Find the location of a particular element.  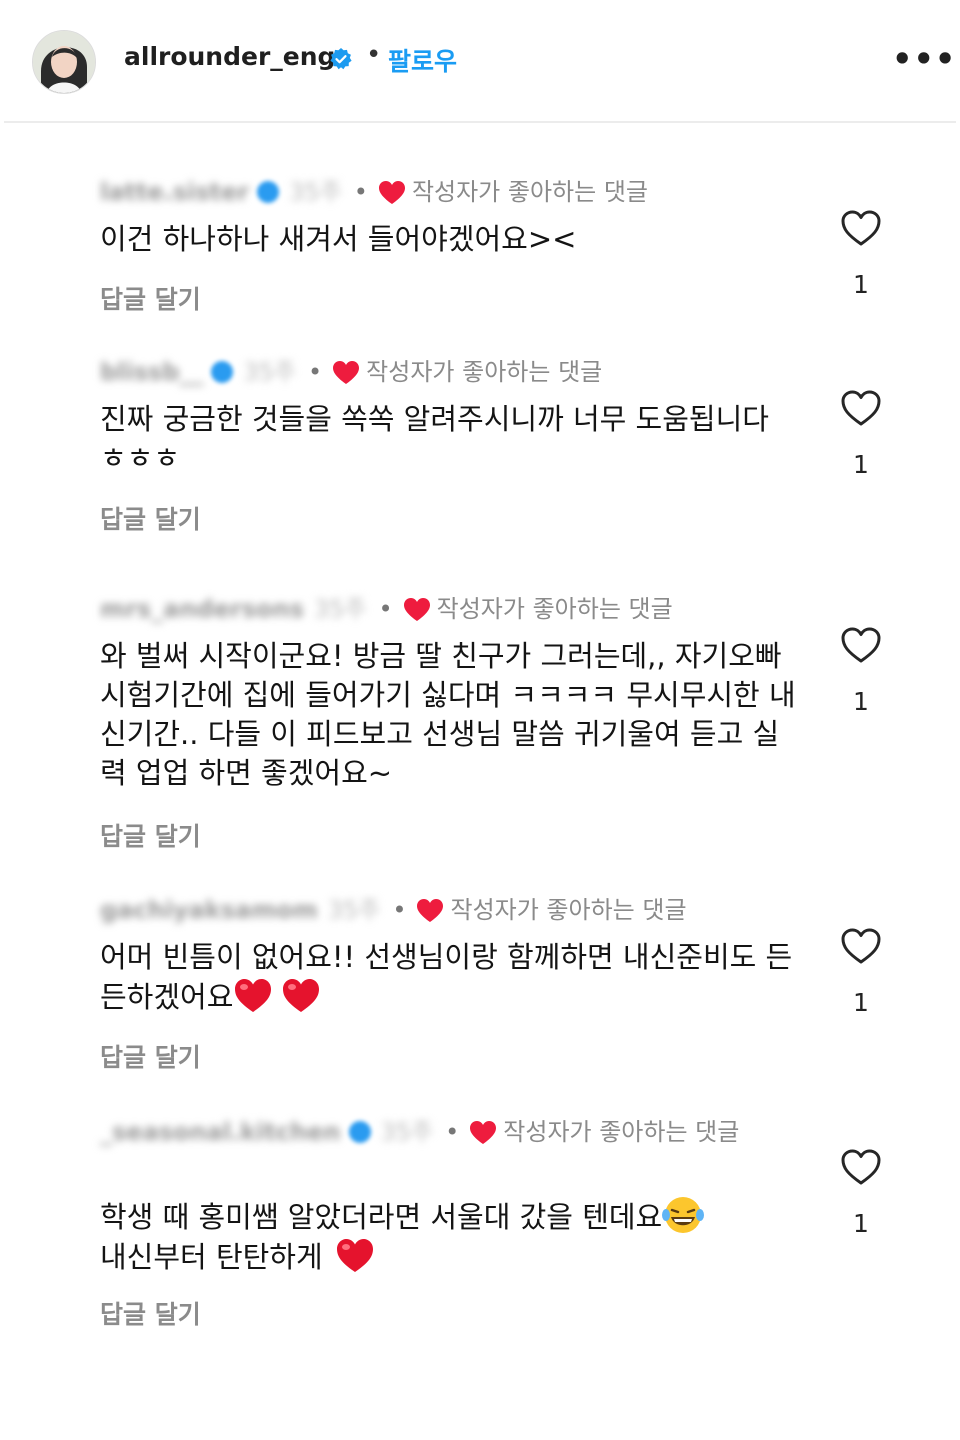

comment-meta: blissb__ 35주 • 작성자가 좋아하는 댓글 is located at coordinates (450, 372).